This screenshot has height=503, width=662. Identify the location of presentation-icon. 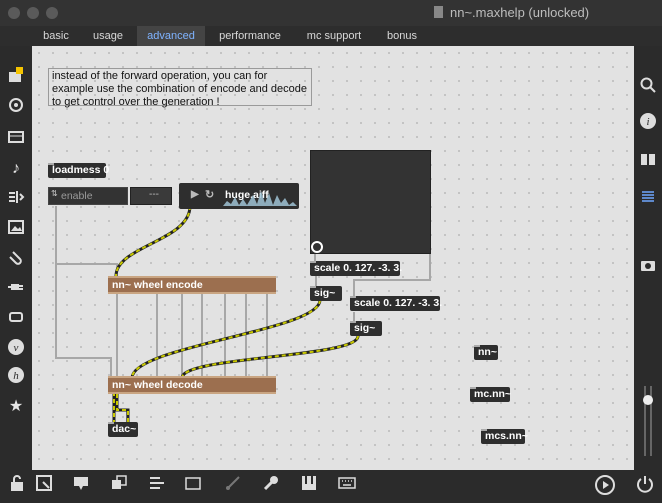
(119, 485).